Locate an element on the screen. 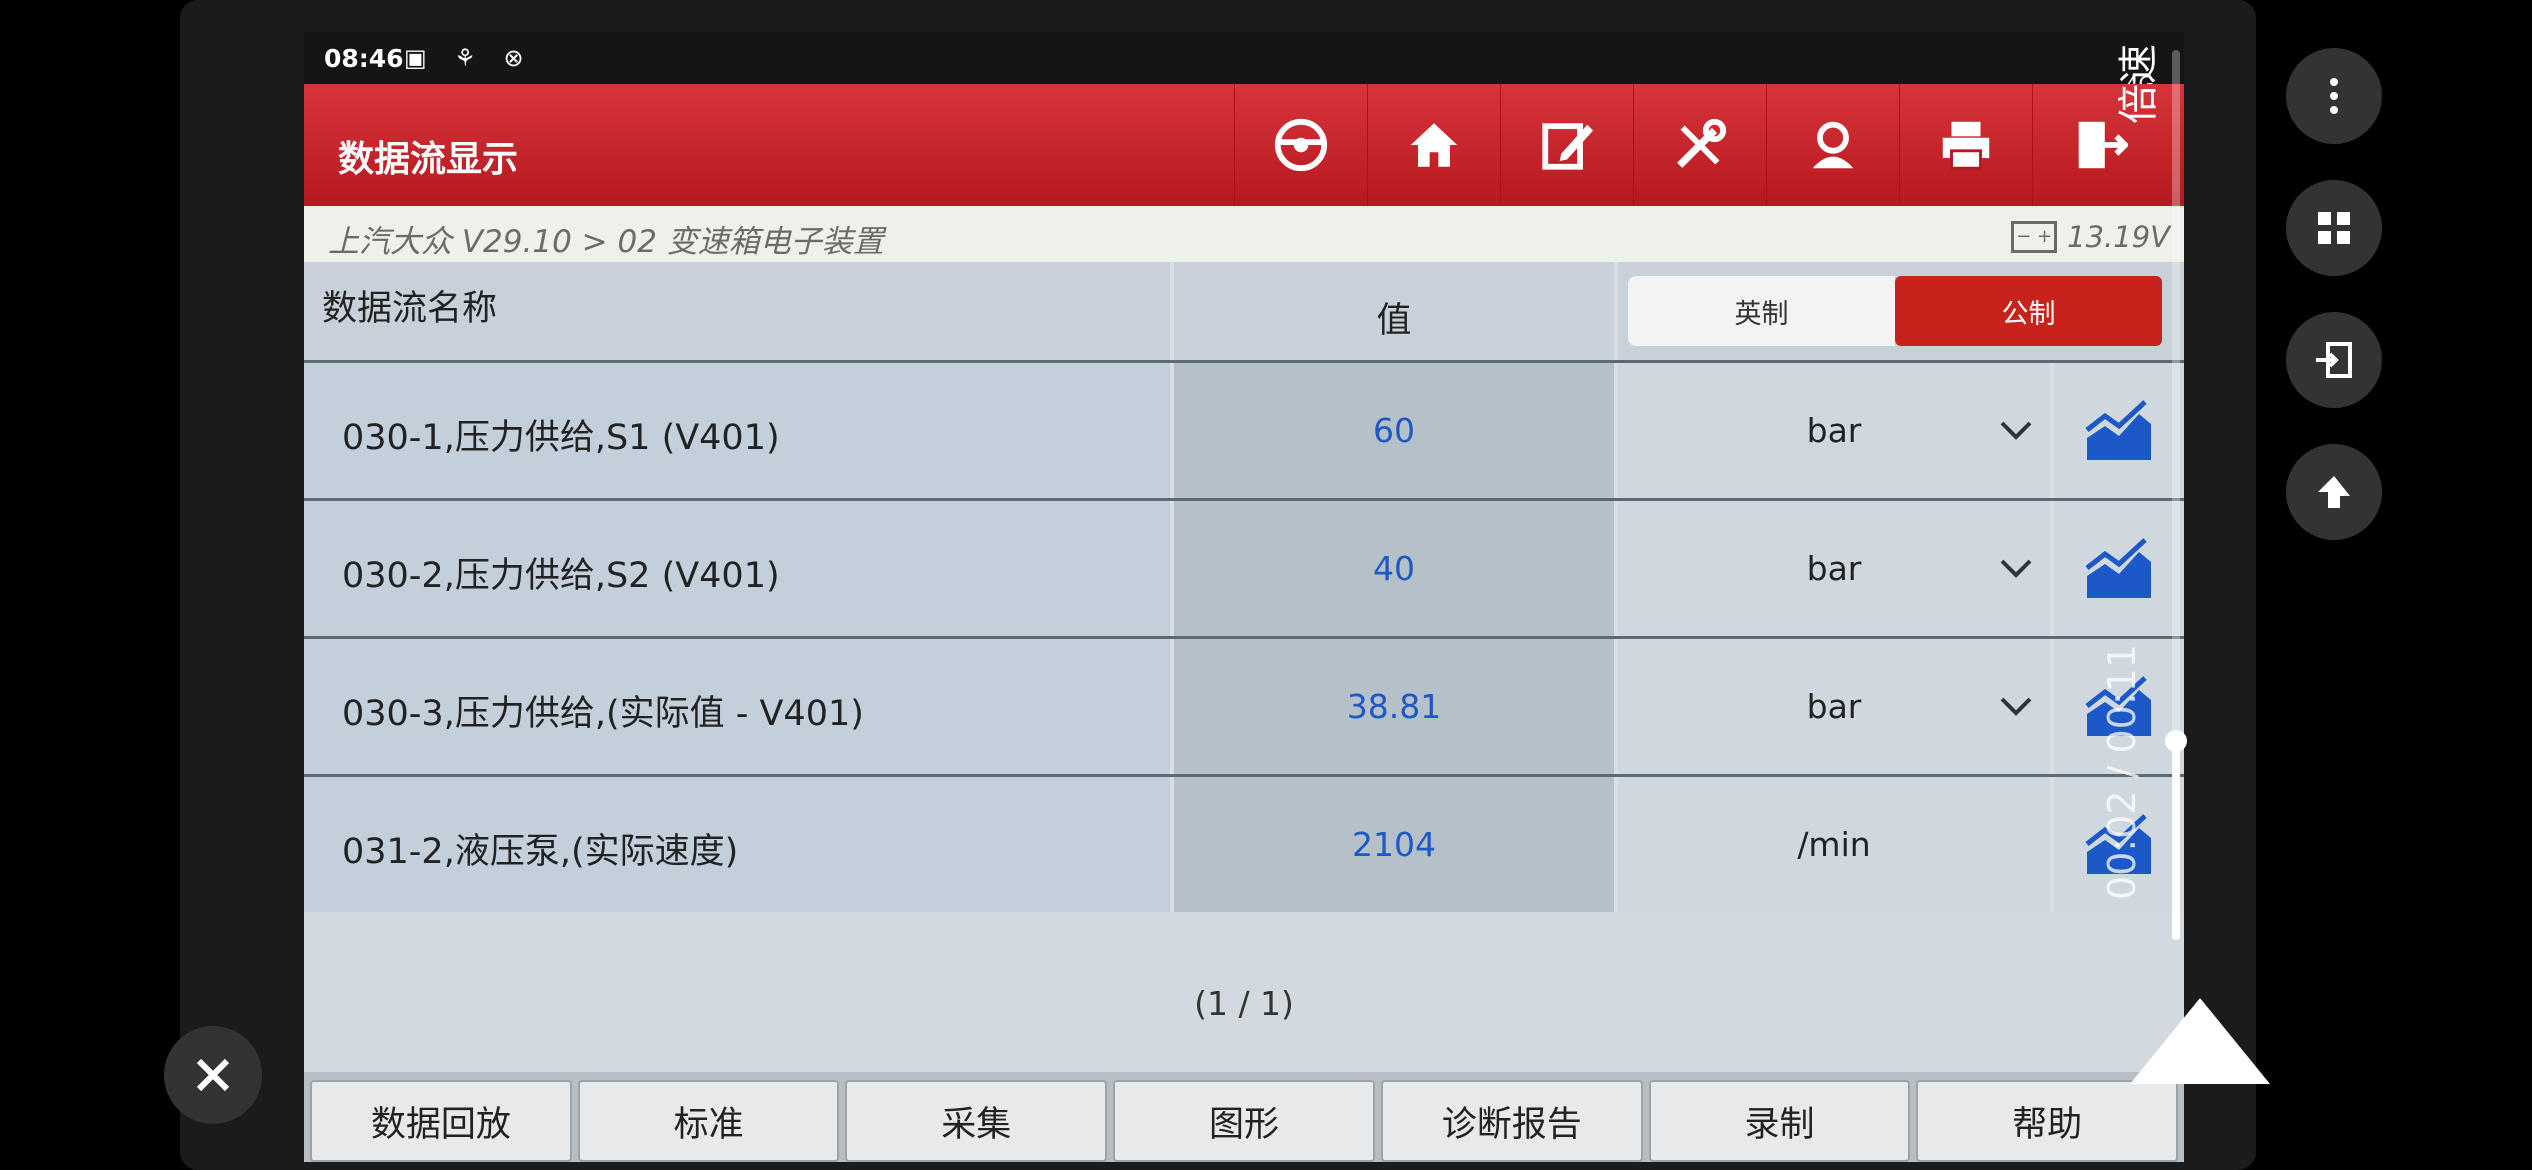  unit-cell: /min is located at coordinates (1834, 845).